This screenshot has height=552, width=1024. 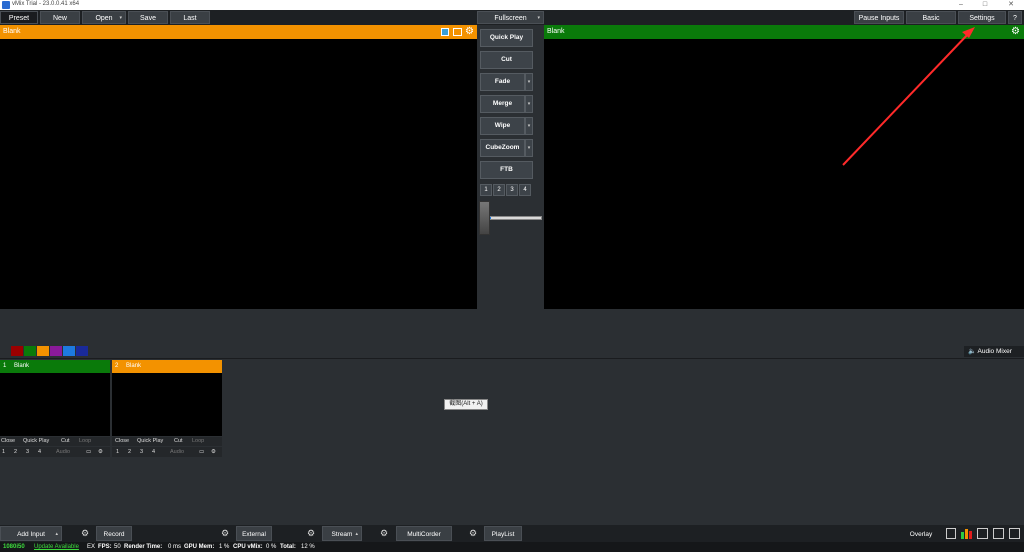 I want to click on input-2-num-3: 3, so click(x=141, y=452).